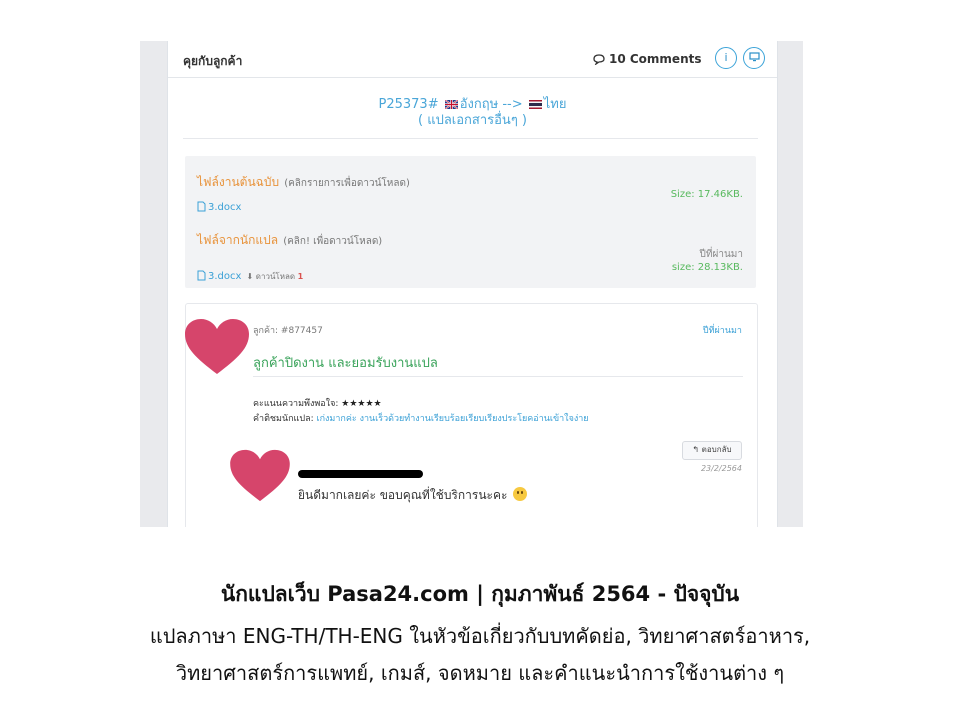  What do you see at coordinates (333, 241) in the screenshot?
I see `translated-file-hint: (คลิก! เพื่อดาวน์โหลด)` at bounding box center [333, 241].